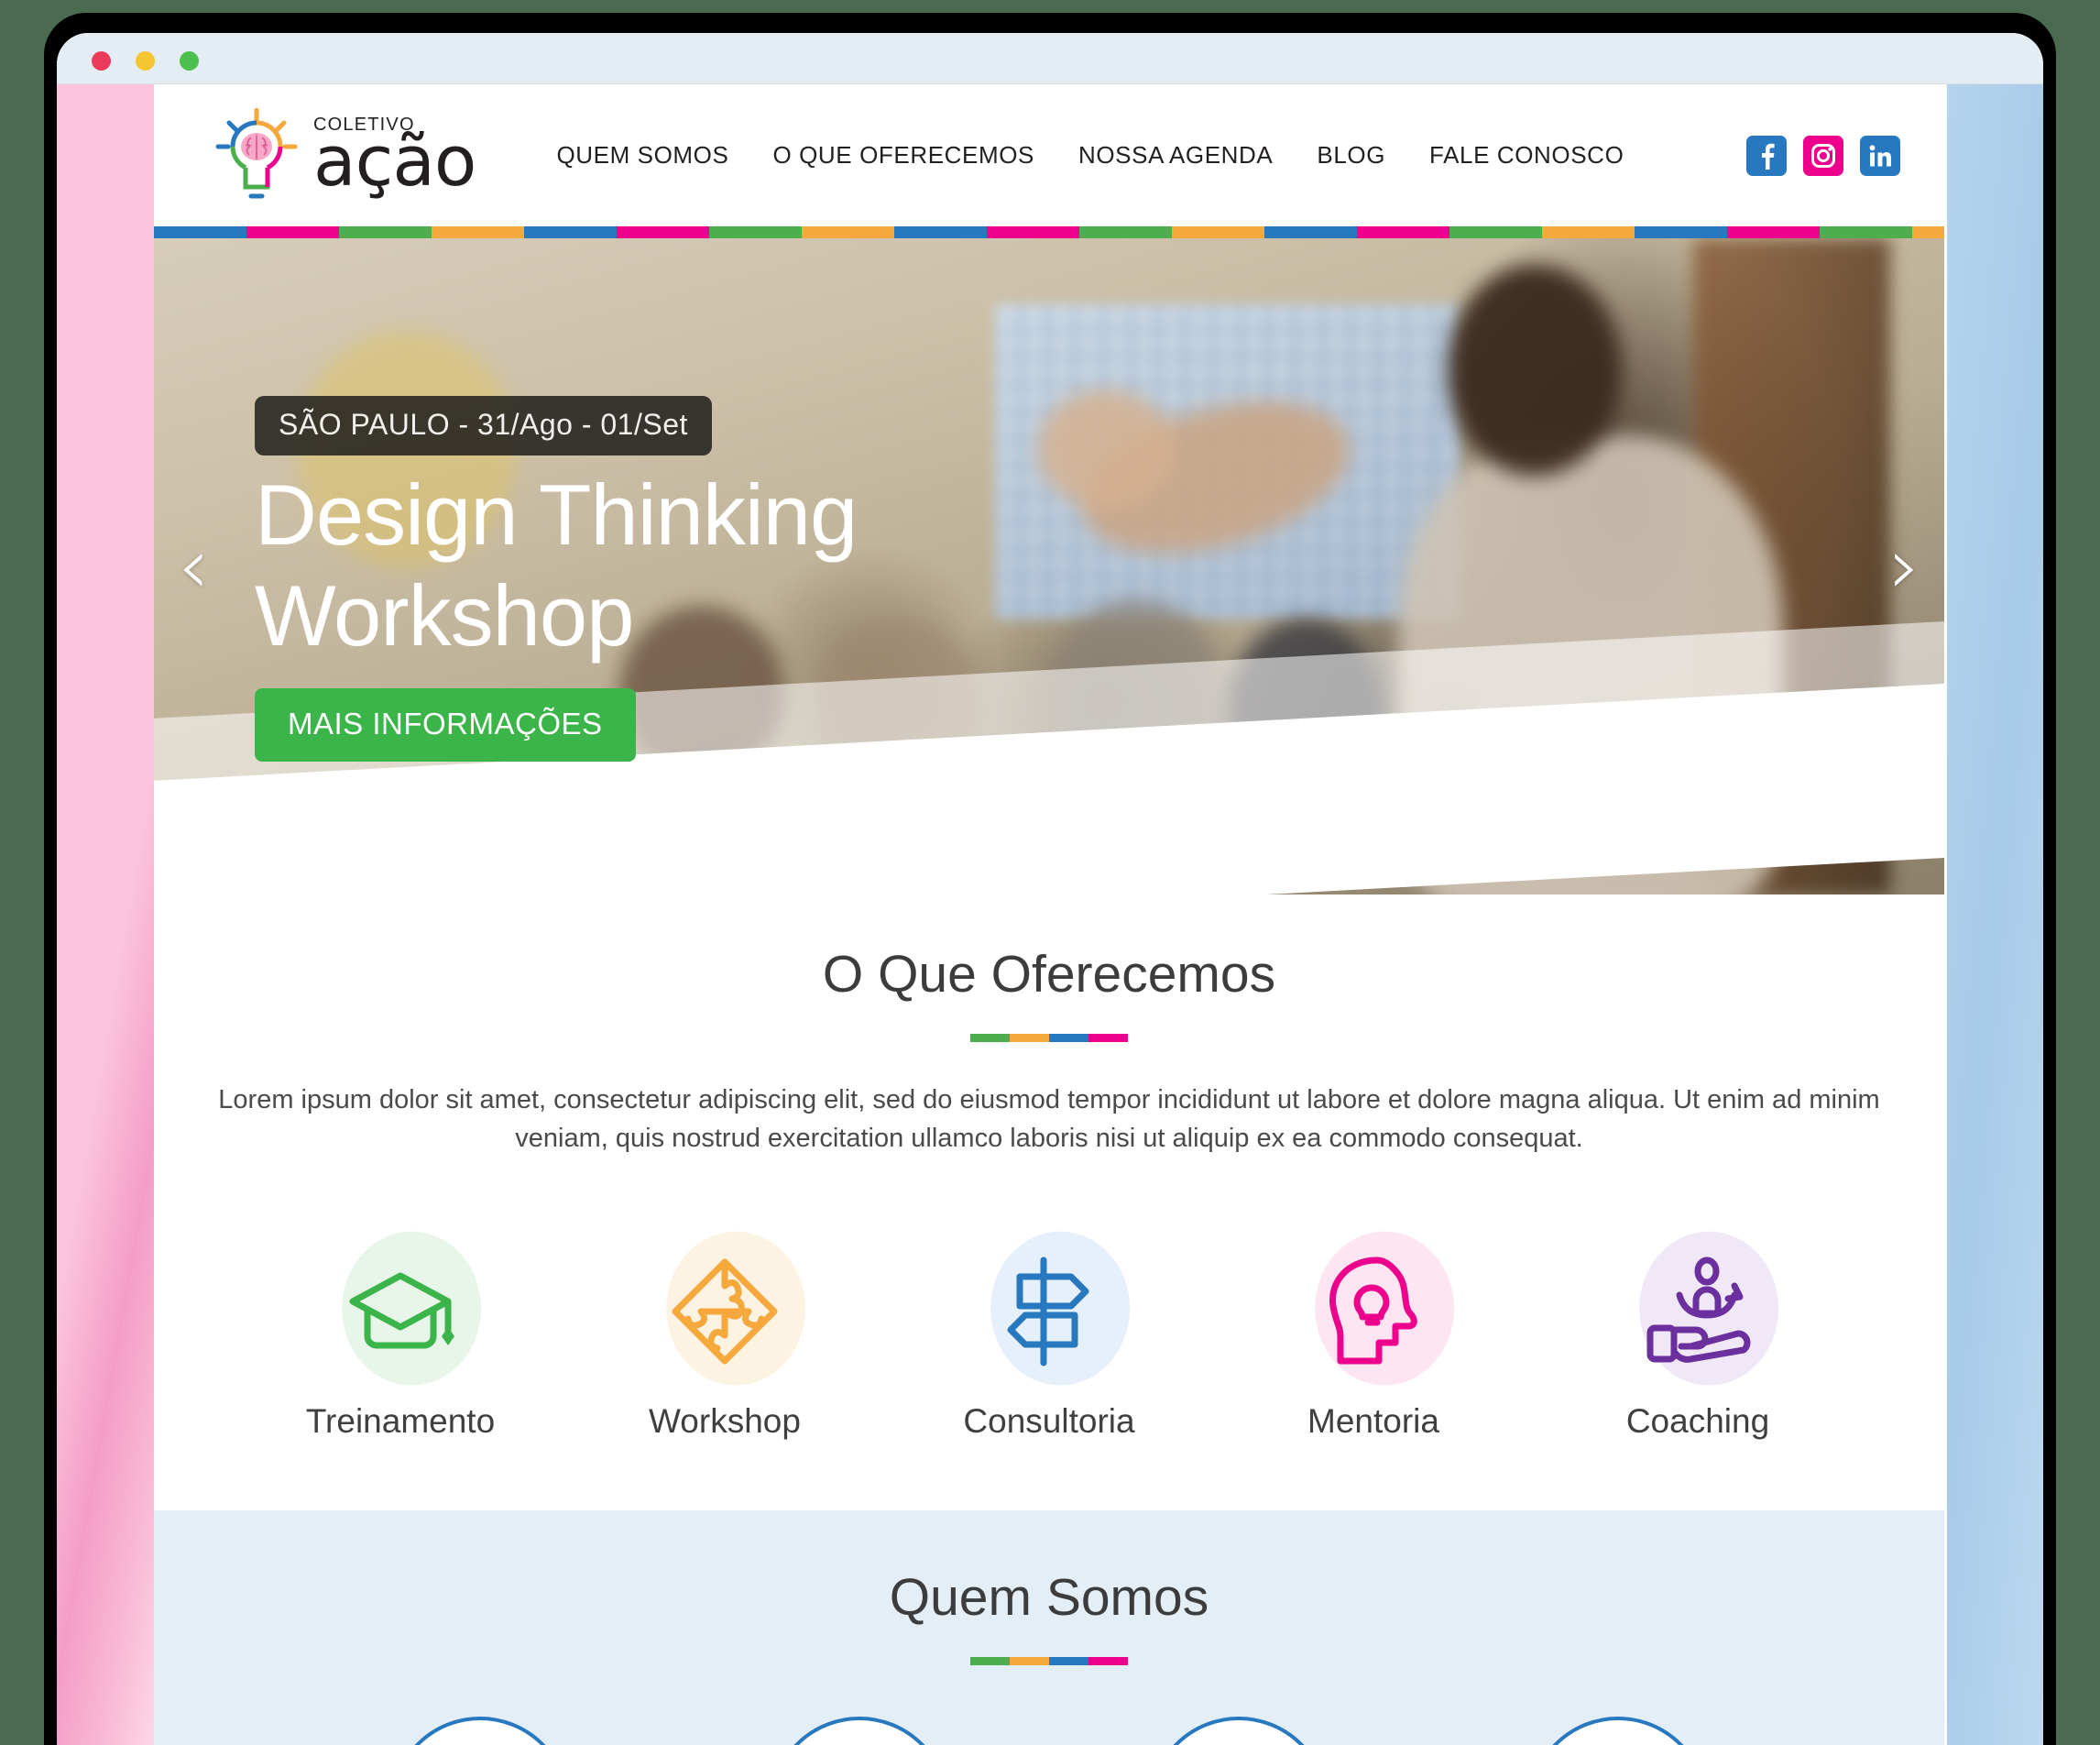 This screenshot has height=1745, width=2100. What do you see at coordinates (1049, 1311) in the screenshot?
I see `signpost-icon` at bounding box center [1049, 1311].